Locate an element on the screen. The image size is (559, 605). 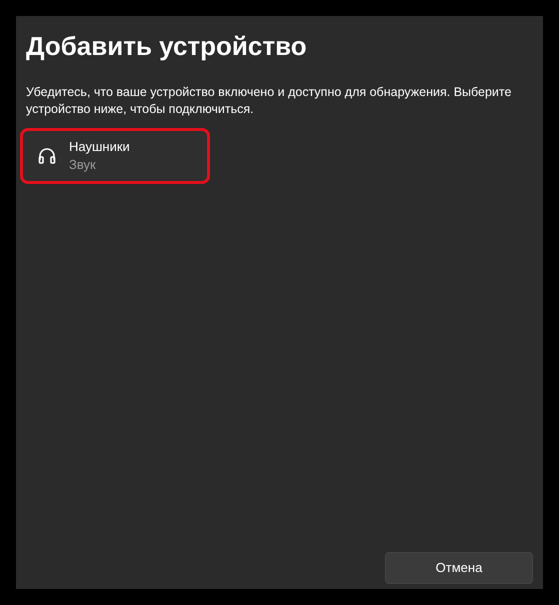
dialog-description: Убедитесь, что ваше устройство включено и доступно для обнаружения. Выберите устройство ниже, чтобы подключиться. is located at coordinates (269, 101).